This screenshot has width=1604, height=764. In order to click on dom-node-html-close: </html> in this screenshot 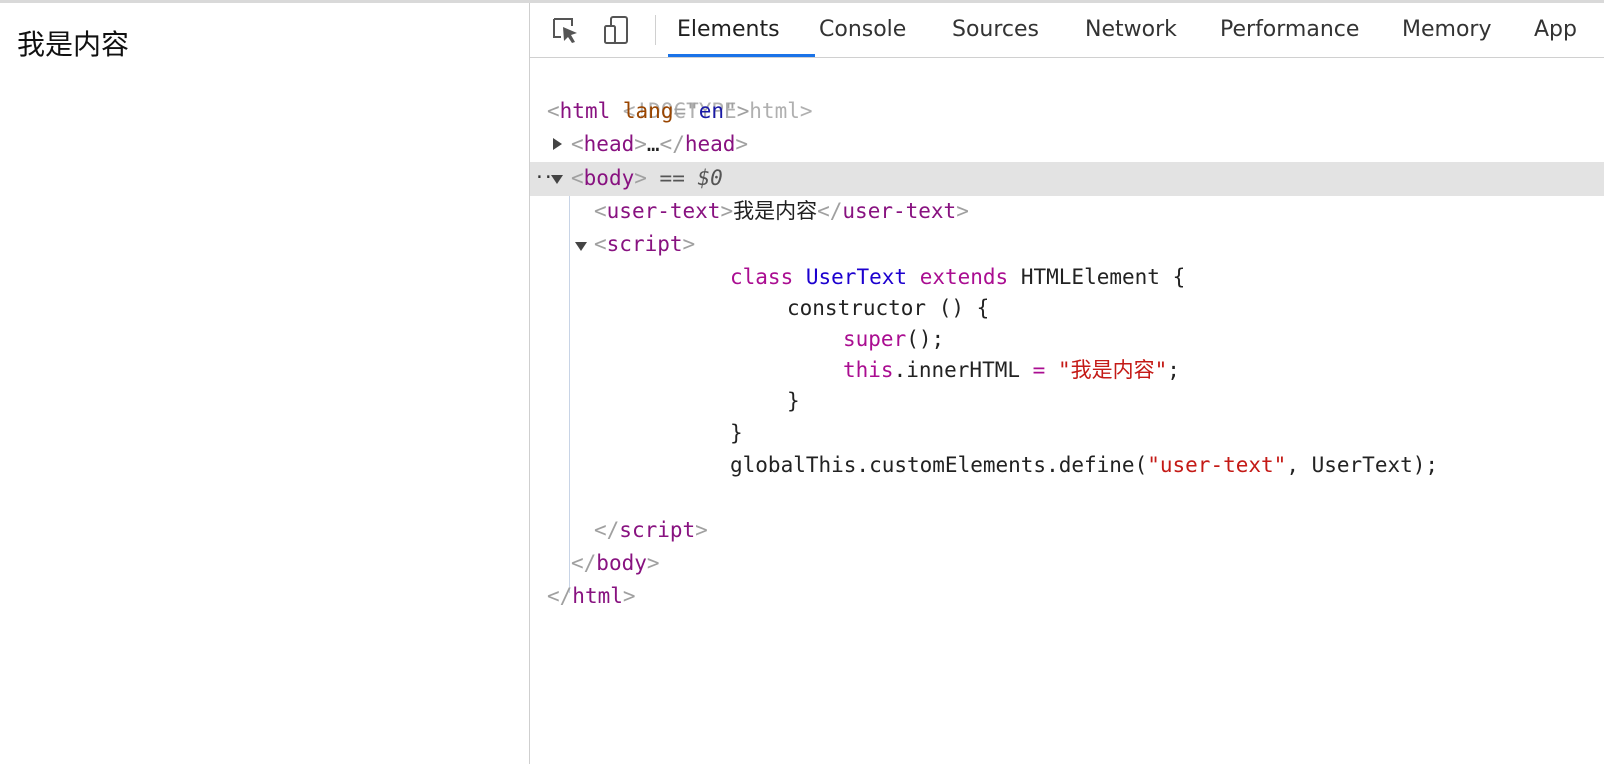, I will do `click(591, 596)`.